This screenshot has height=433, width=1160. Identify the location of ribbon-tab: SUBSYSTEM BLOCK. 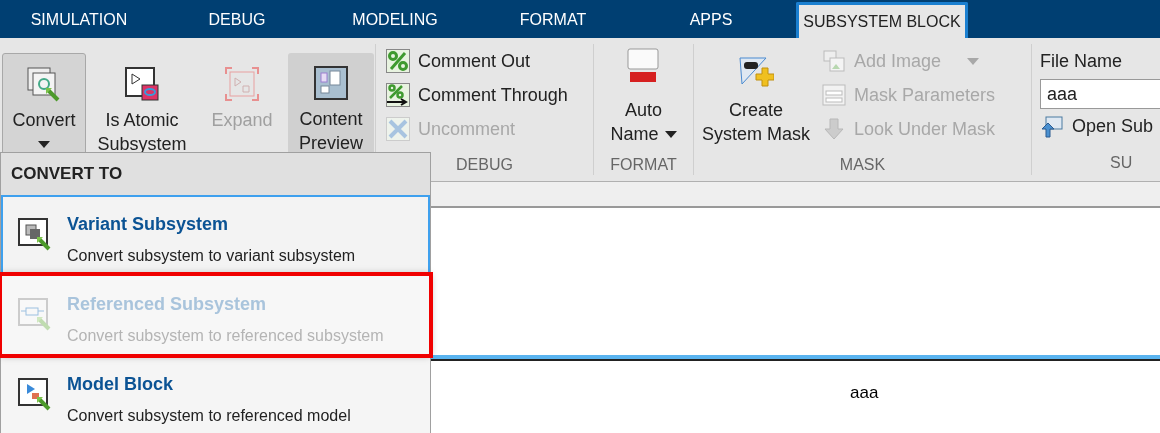
(882, 20).